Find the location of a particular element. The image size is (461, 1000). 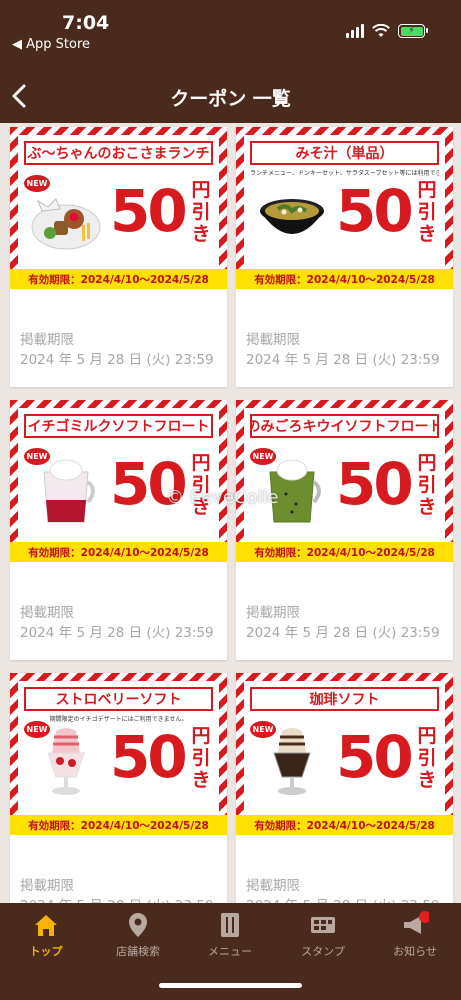

back-to-app-store: ◀ App Store is located at coordinates (51, 44).